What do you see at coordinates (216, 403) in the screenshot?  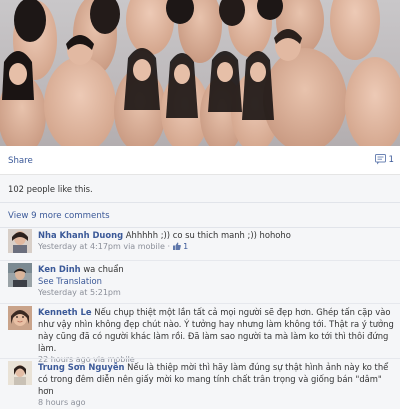 I see `comment-meta: 8 hours ago` at bounding box center [216, 403].